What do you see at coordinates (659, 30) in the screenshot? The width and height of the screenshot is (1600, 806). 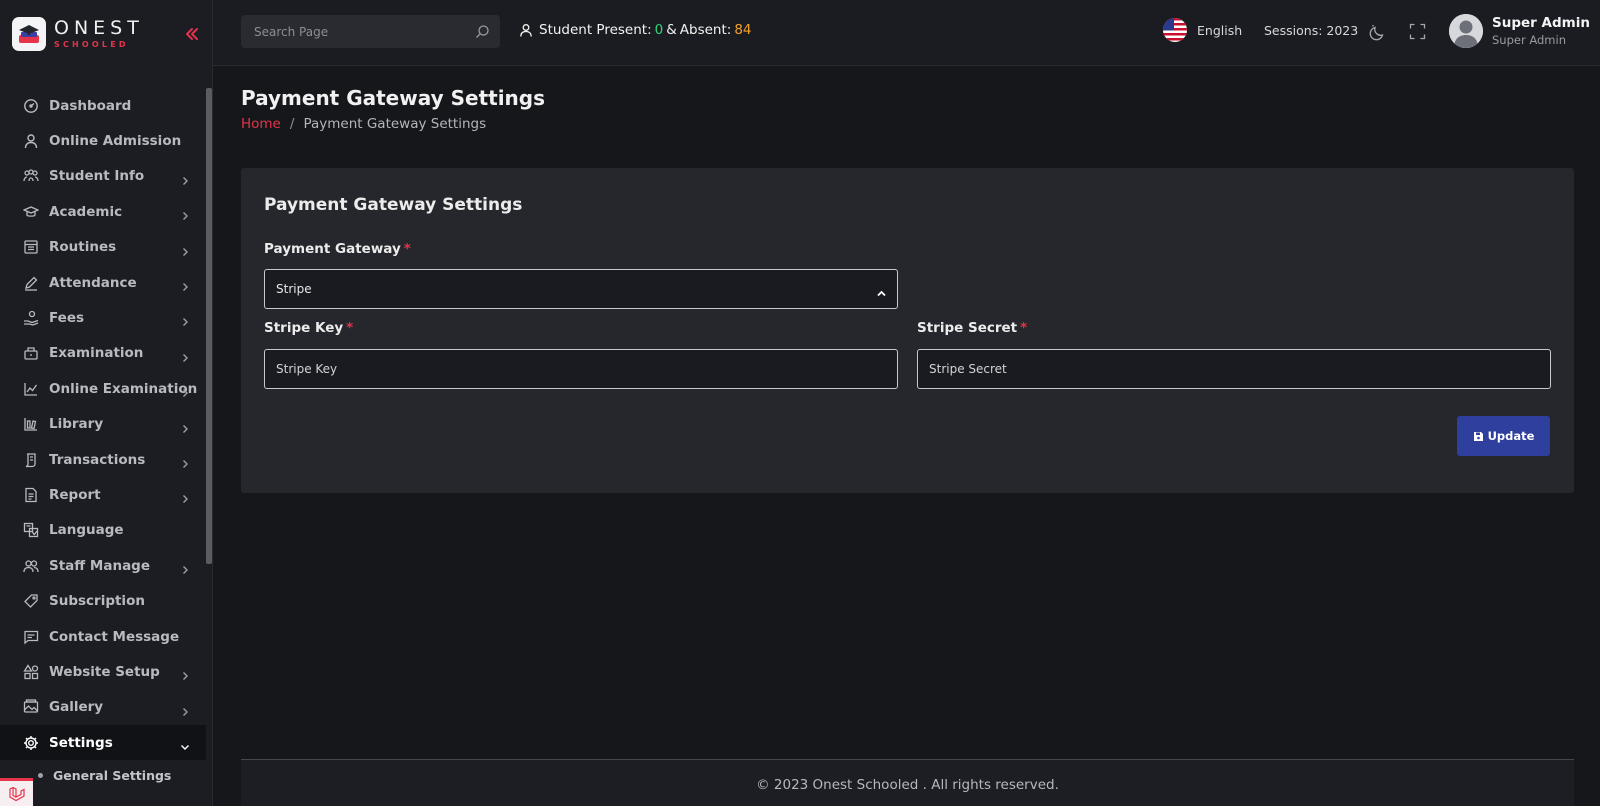 I see `present-count: 0` at bounding box center [659, 30].